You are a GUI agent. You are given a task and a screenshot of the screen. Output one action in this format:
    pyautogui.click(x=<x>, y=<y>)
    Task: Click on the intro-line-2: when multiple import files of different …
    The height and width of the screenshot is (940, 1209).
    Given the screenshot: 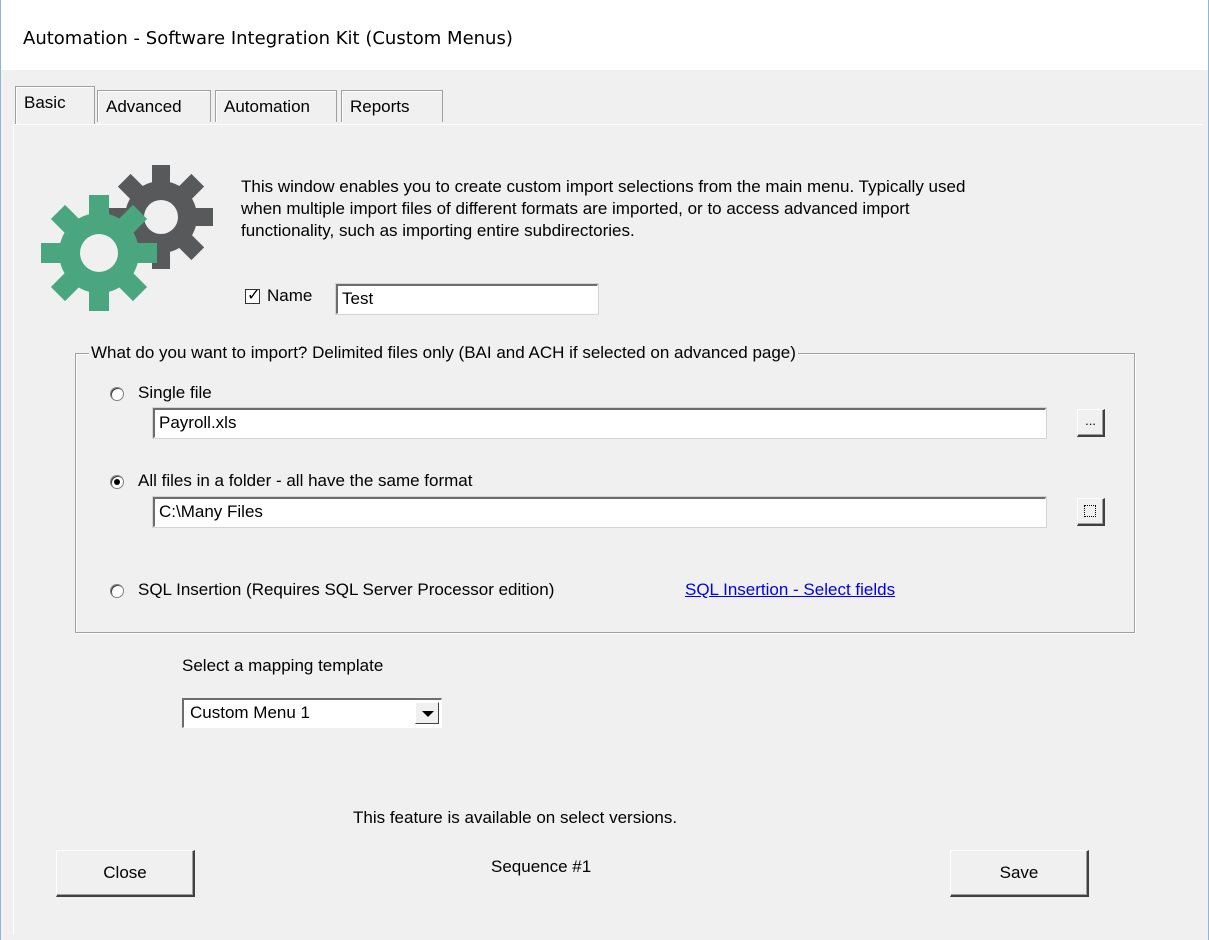 What is the action you would take?
    pyautogui.click(x=575, y=208)
    